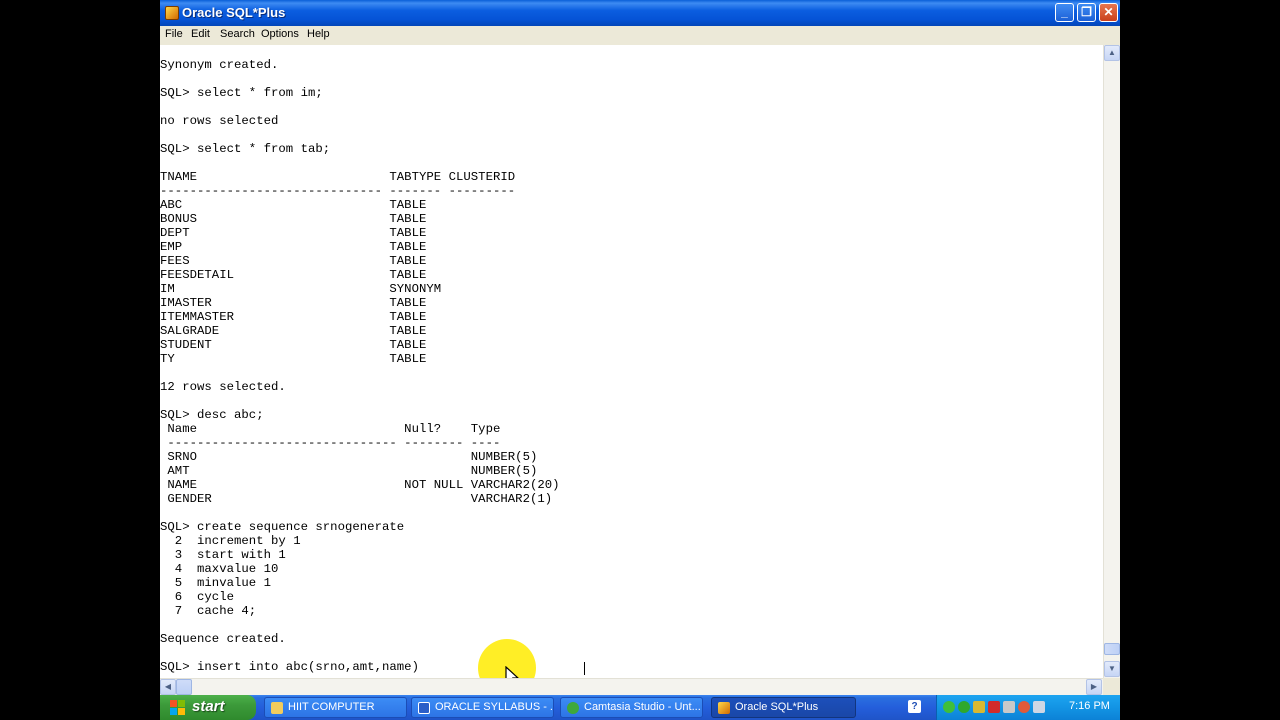 The width and height of the screenshot is (1280, 720). Describe the element at coordinates (356, 499) in the screenshot. I see `console-line: GENDER VARCHAR2(1)` at that location.